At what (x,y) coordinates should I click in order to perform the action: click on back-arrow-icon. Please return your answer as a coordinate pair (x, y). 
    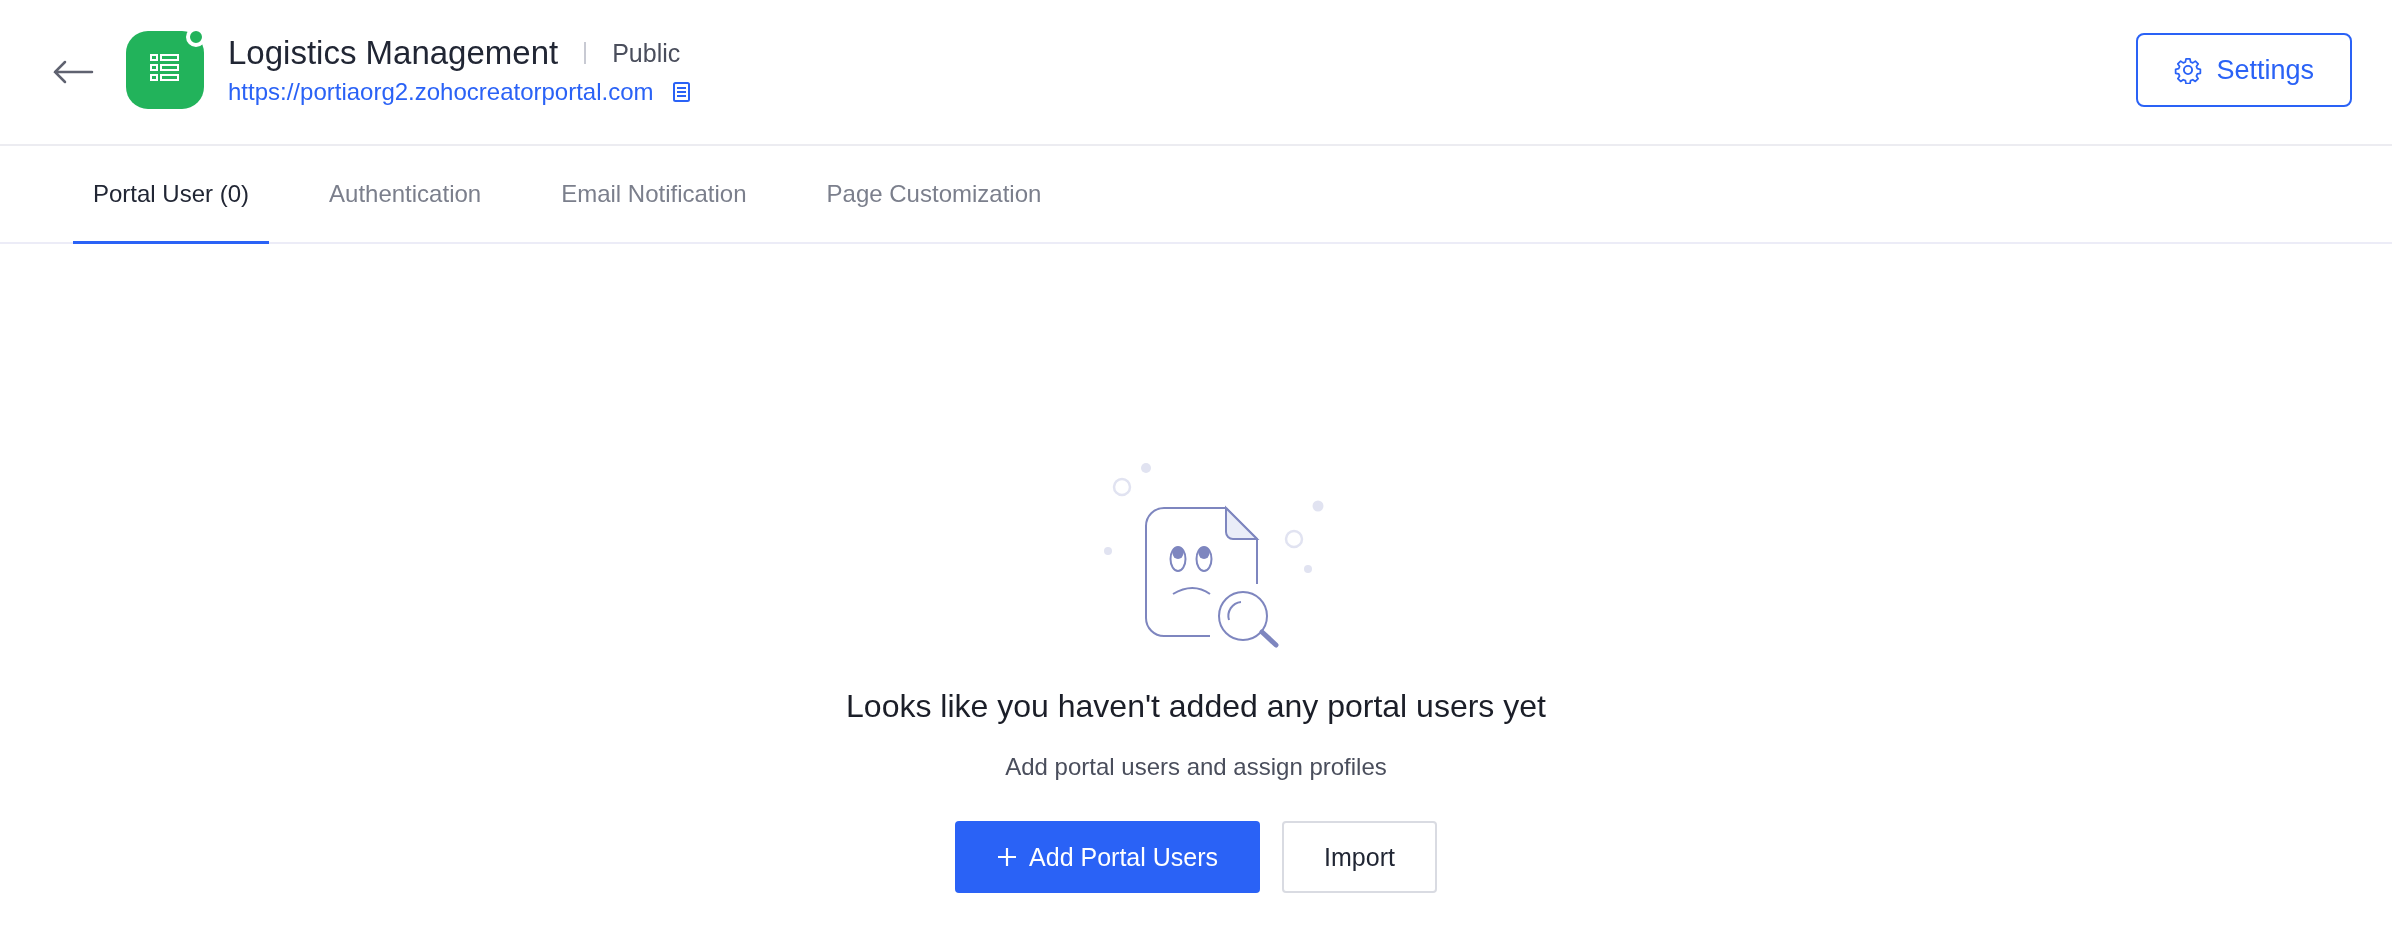
    Looking at the image, I should click on (73, 72).